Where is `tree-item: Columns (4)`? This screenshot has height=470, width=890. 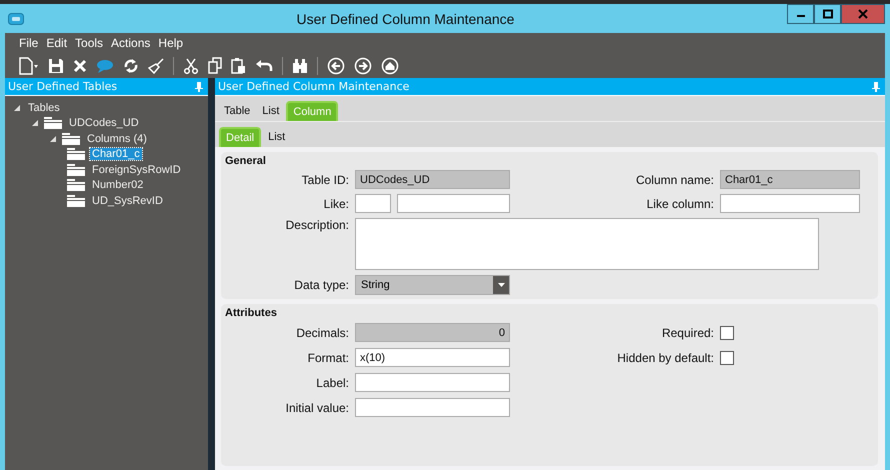 tree-item: Columns (4) is located at coordinates (117, 138).